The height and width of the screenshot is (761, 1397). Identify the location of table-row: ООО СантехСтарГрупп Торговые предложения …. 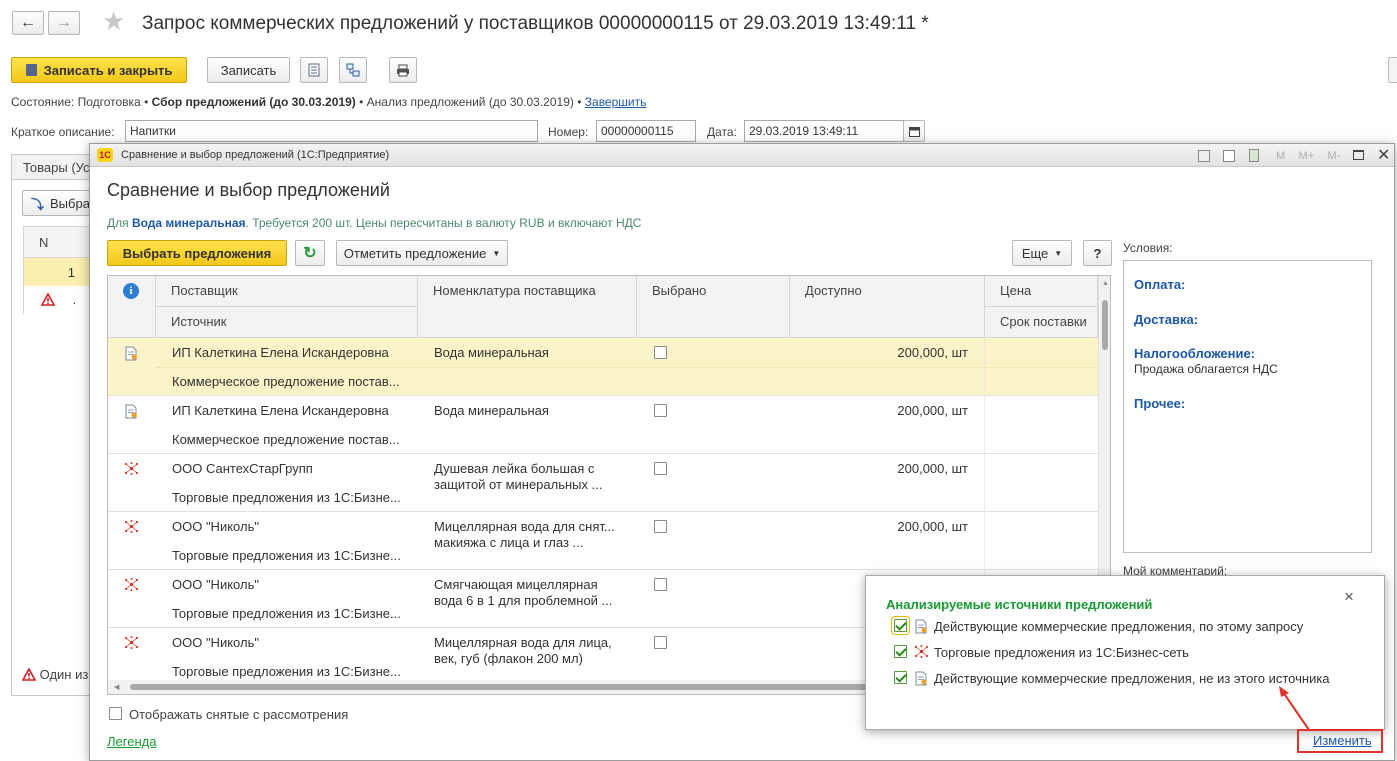
(603, 483).